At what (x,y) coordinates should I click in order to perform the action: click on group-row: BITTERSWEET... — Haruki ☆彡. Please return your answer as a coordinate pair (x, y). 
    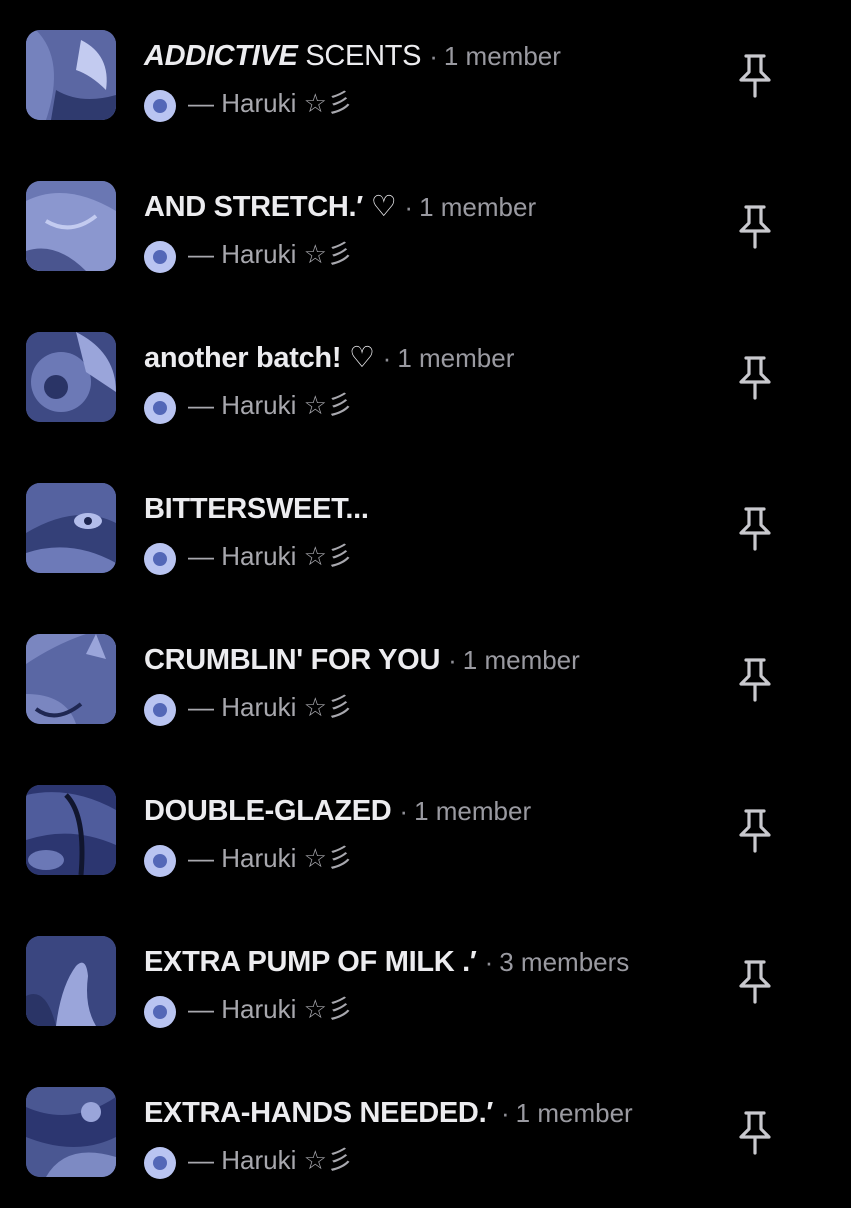
    Looking at the image, I should click on (425, 528).